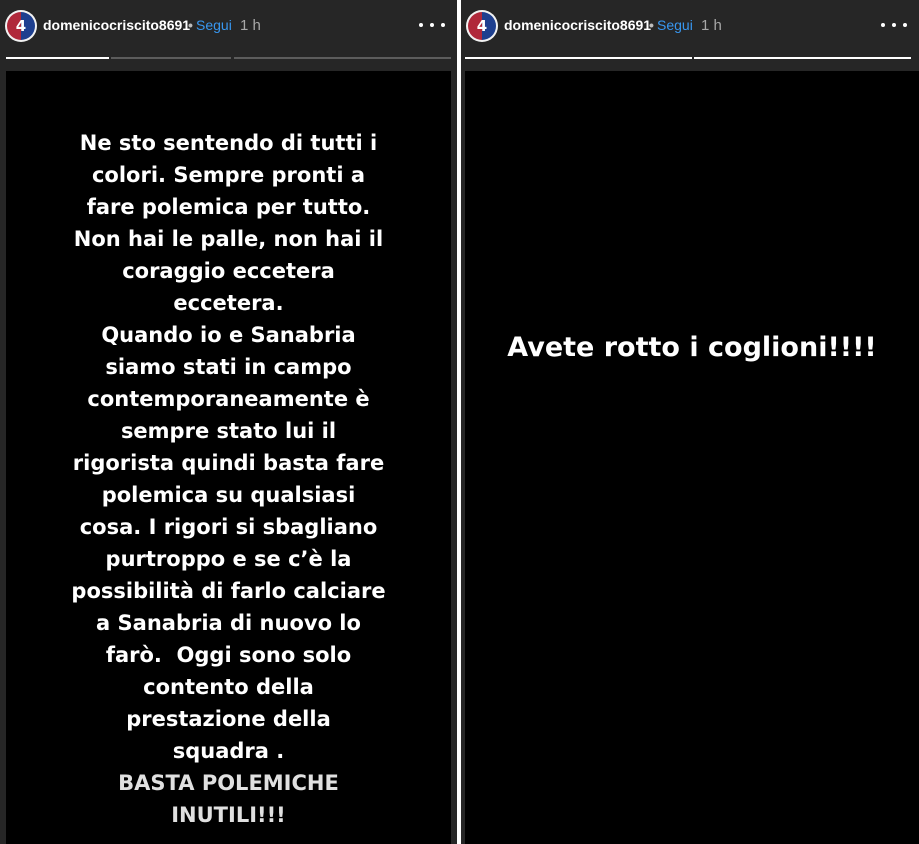 The width and height of the screenshot is (919, 844). What do you see at coordinates (692, 347) in the screenshot?
I see `story-text: Avete rotto i coglioni!!!!` at bounding box center [692, 347].